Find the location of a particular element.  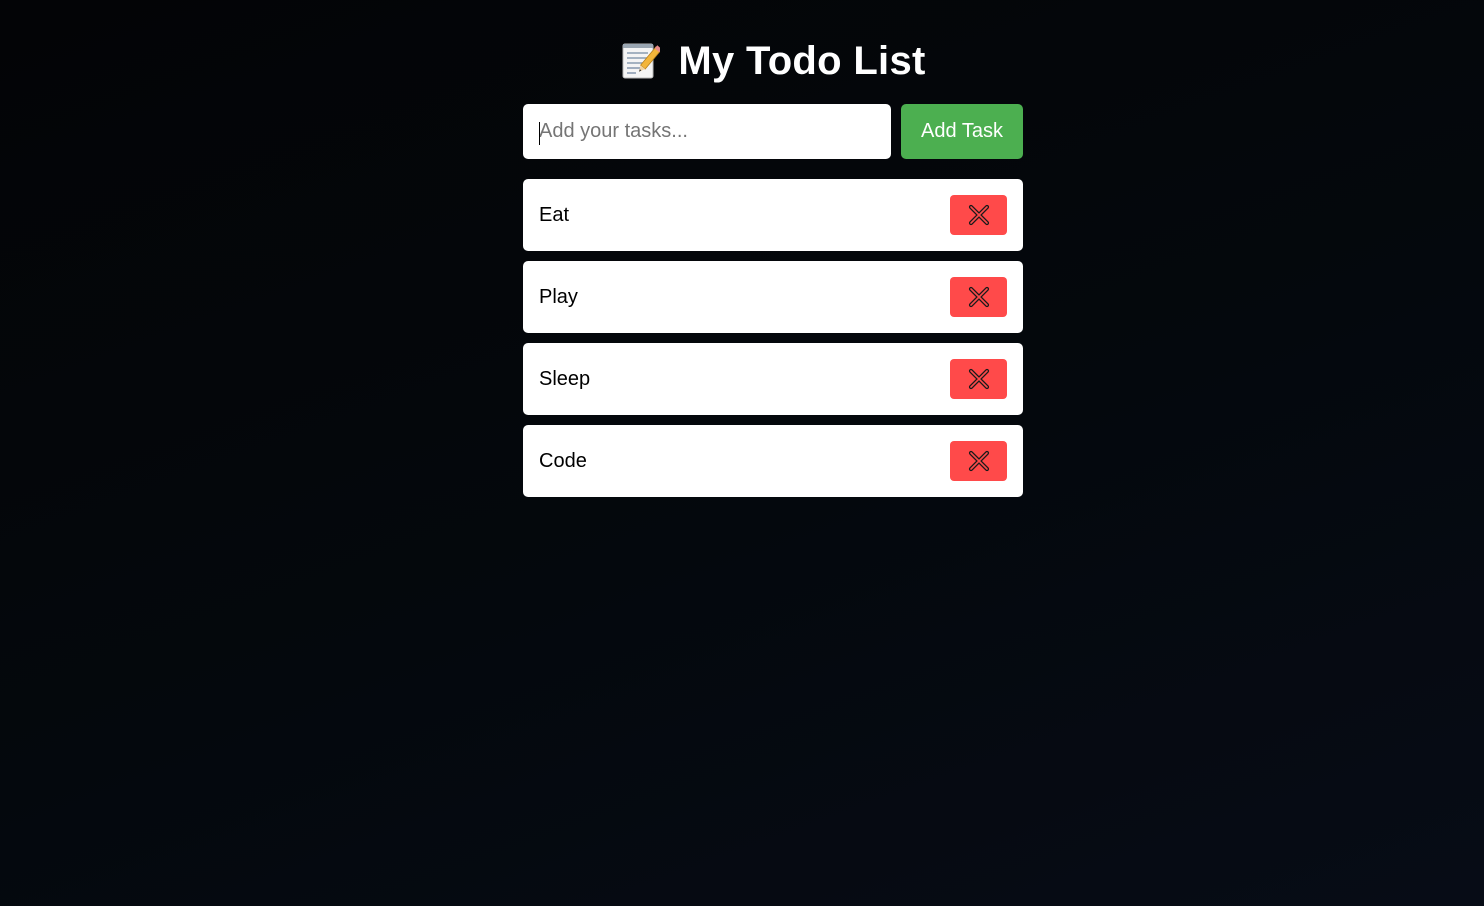

list-item: Play is located at coordinates (773, 297).